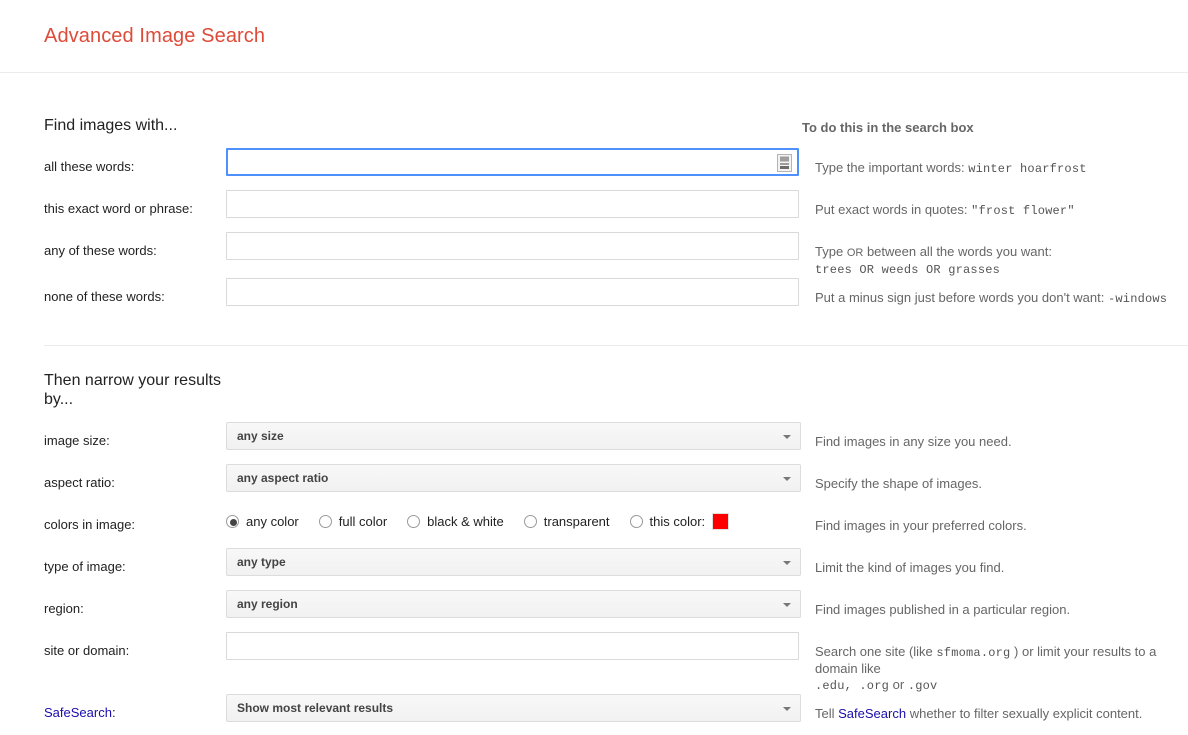 The image size is (1188, 735). I want to click on field-region: any region, so click(513, 604).